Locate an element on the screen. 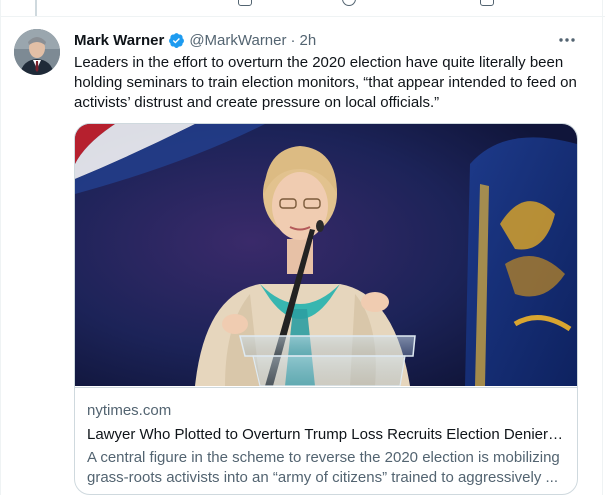 This screenshot has height=495, width=605. card-domain: nytimes.com is located at coordinates (129, 410).